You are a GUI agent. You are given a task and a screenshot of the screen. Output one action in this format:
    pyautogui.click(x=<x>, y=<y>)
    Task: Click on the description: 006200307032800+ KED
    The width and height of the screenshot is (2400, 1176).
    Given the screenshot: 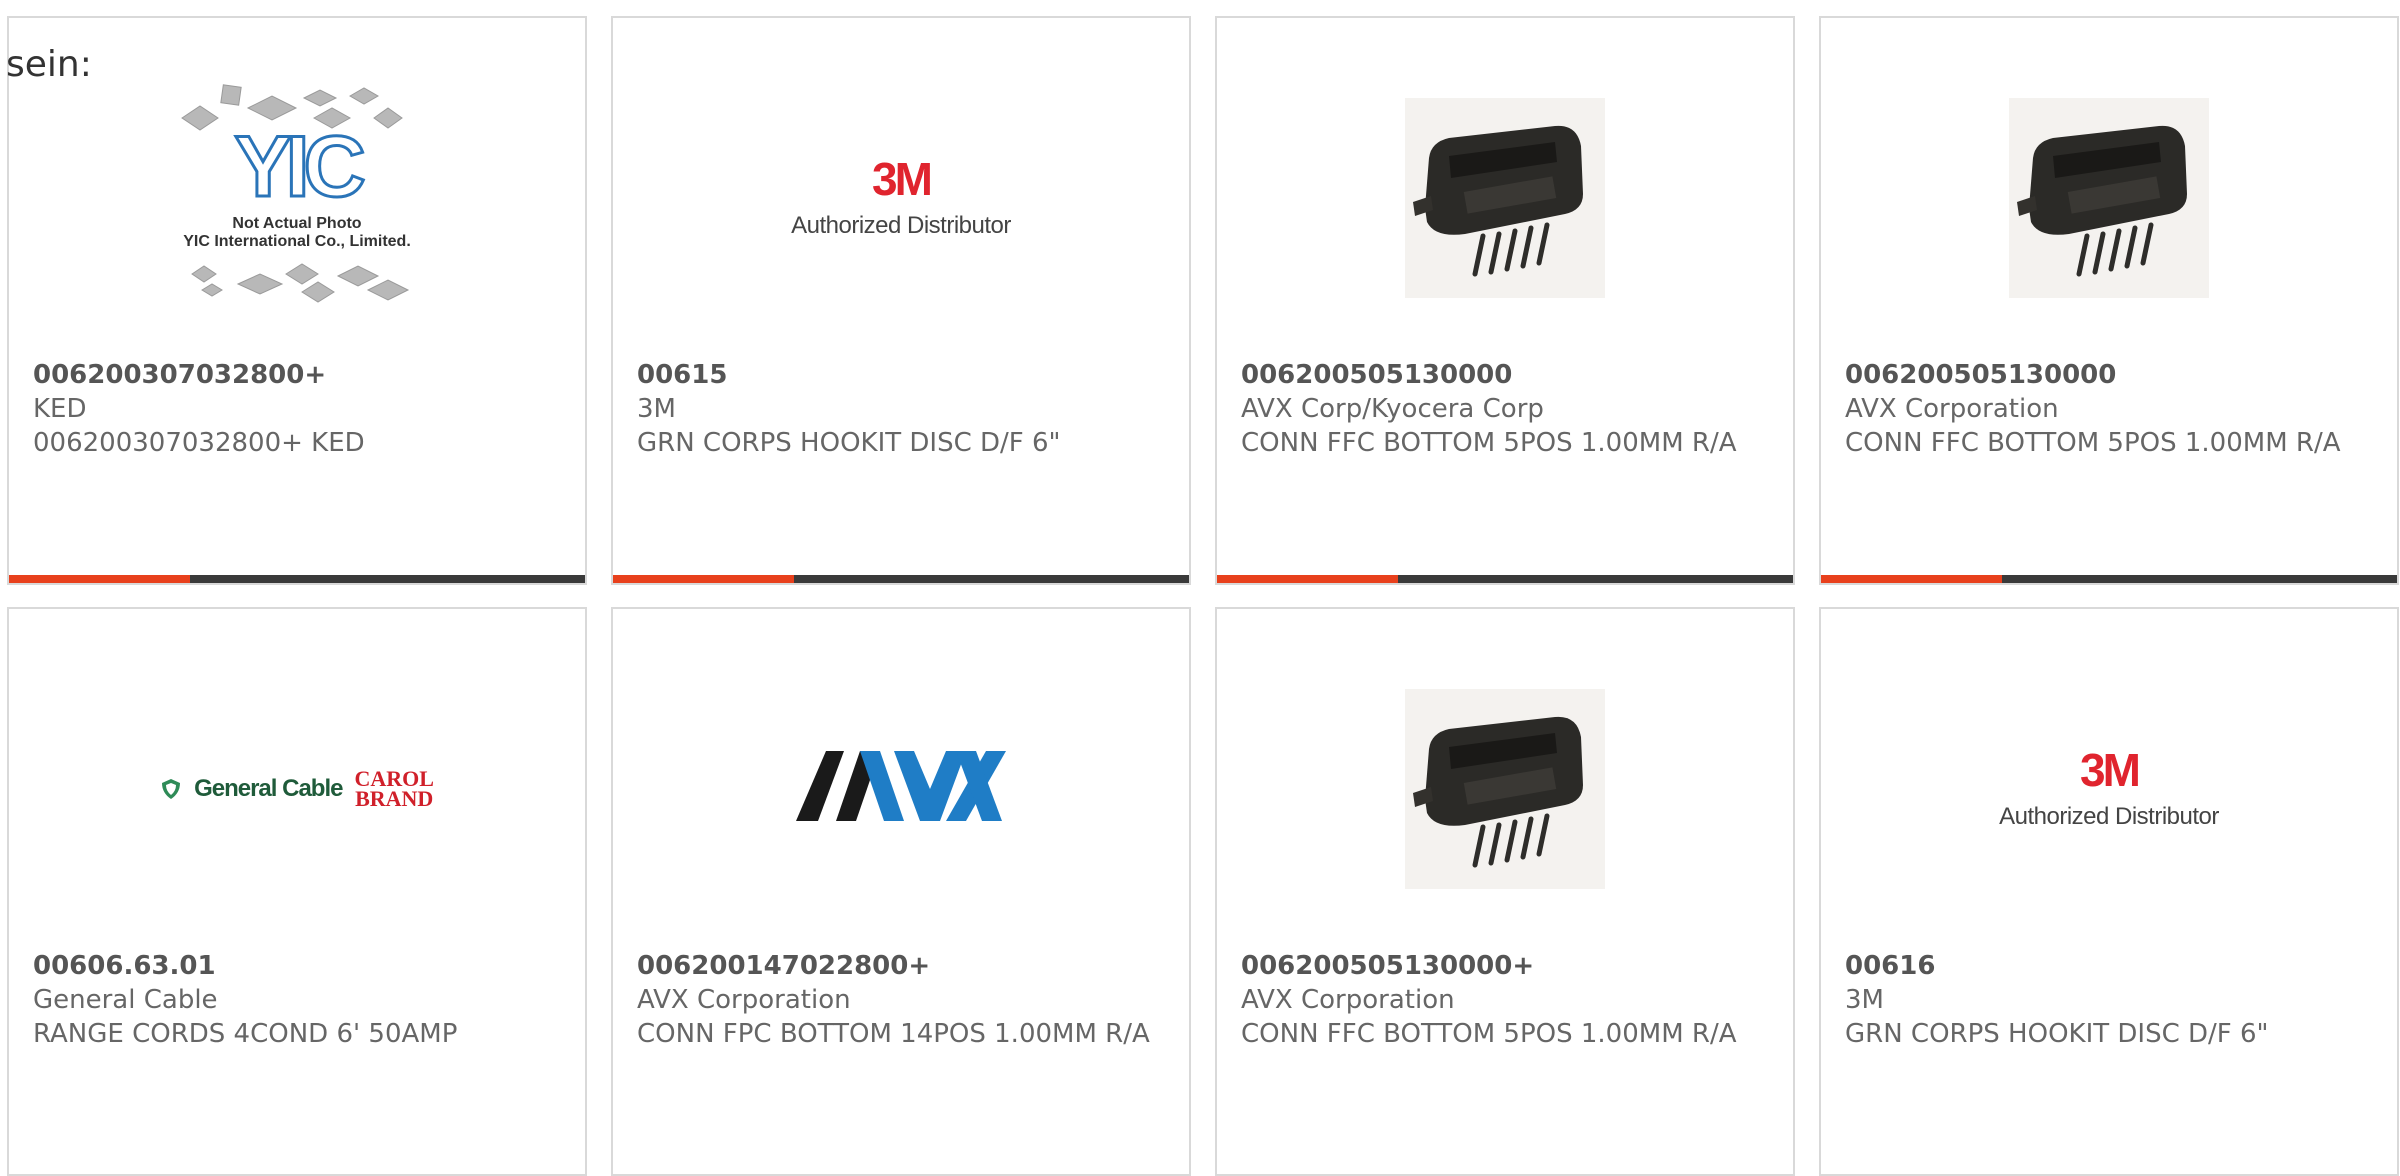 What is the action you would take?
    pyautogui.click(x=199, y=443)
    